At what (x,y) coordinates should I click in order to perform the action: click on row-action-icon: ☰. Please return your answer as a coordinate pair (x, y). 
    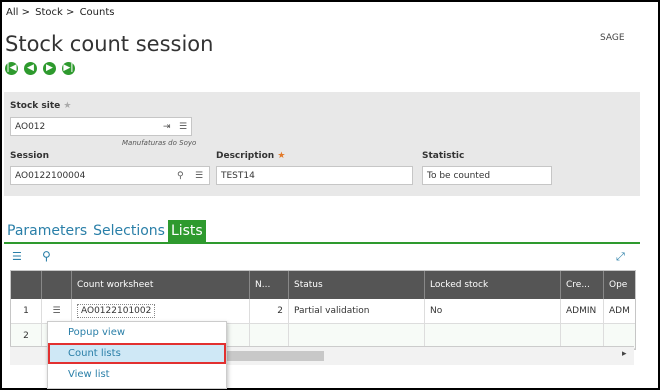
    Looking at the image, I should click on (57, 311).